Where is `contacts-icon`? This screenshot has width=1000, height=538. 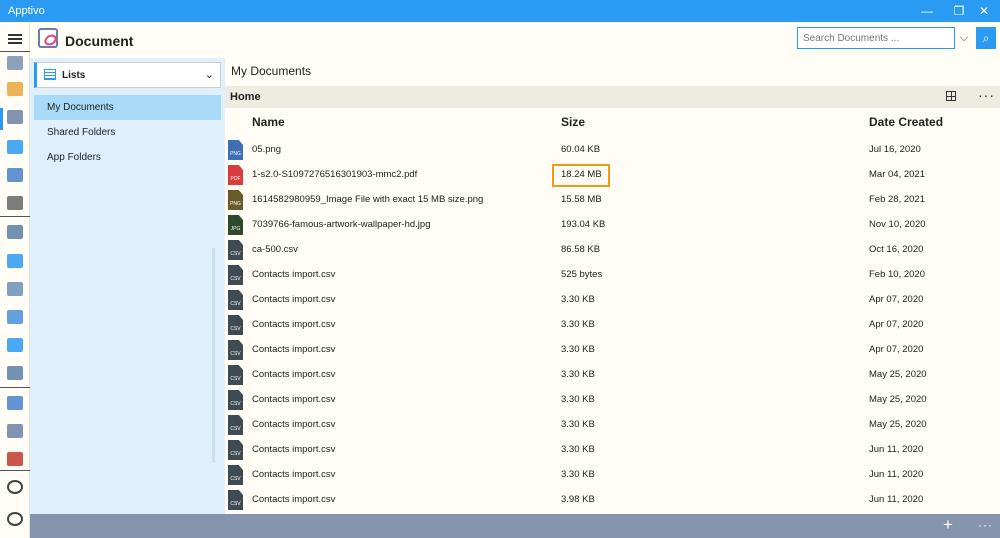
contacts-icon is located at coordinates (15, 147).